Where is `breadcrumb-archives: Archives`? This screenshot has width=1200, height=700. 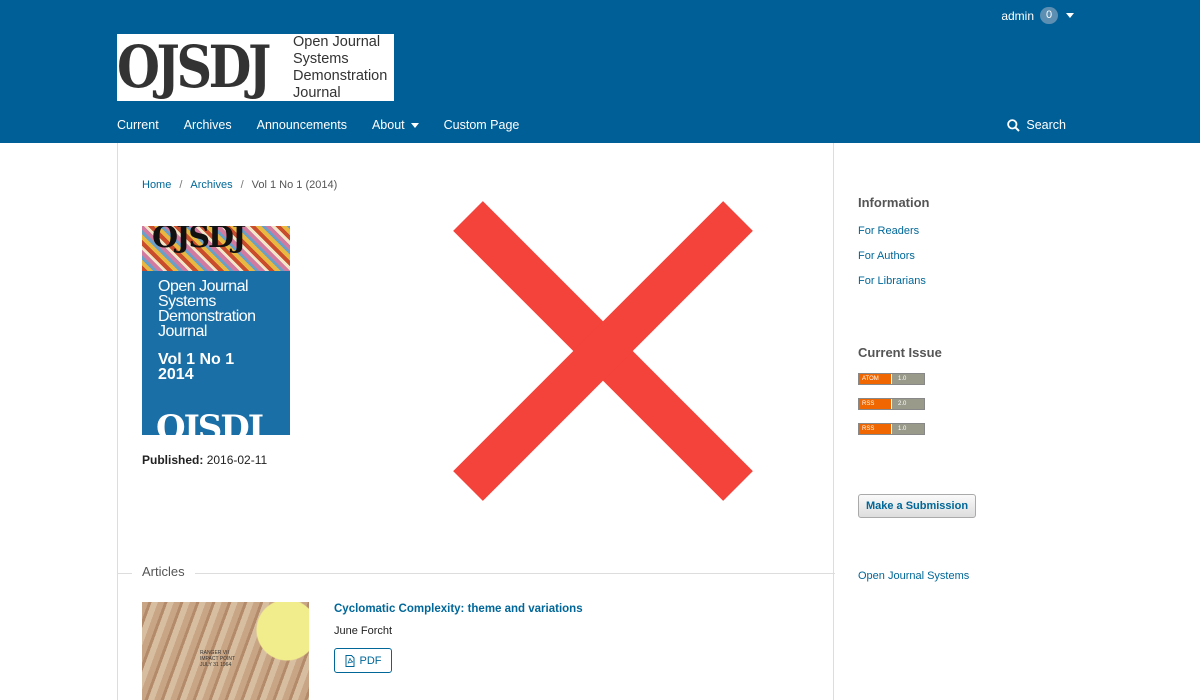 breadcrumb-archives: Archives is located at coordinates (211, 185).